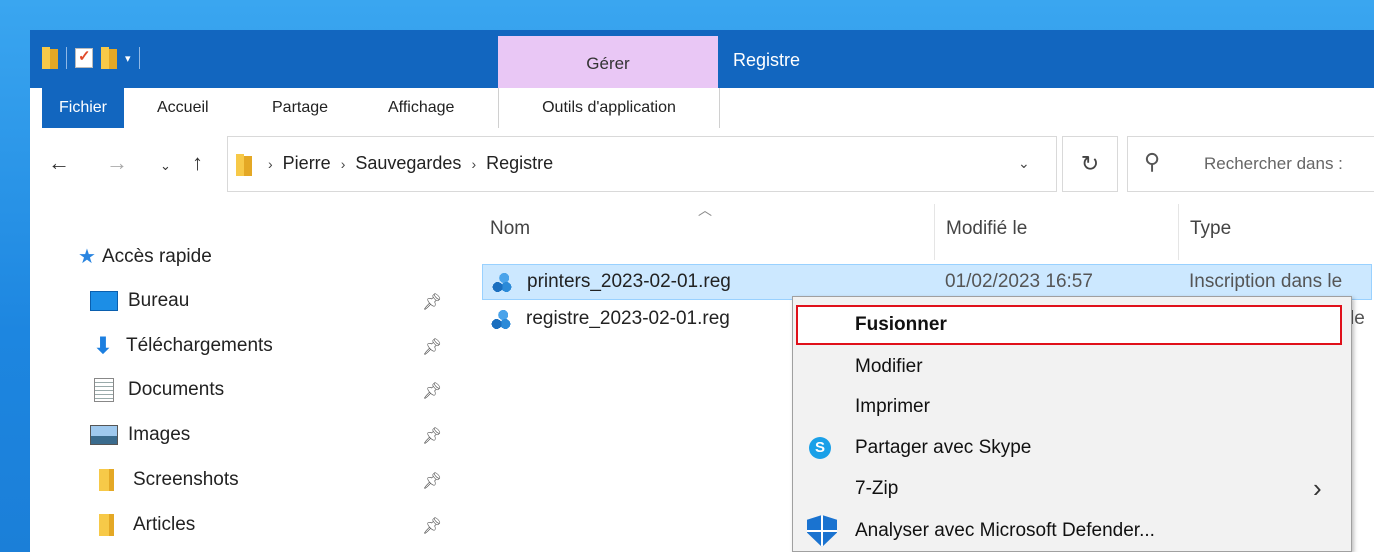 Image resolution: width=1374 pixels, height=552 pixels. What do you see at coordinates (892, 406) in the screenshot?
I see `menu-item-label: Imprimer` at bounding box center [892, 406].